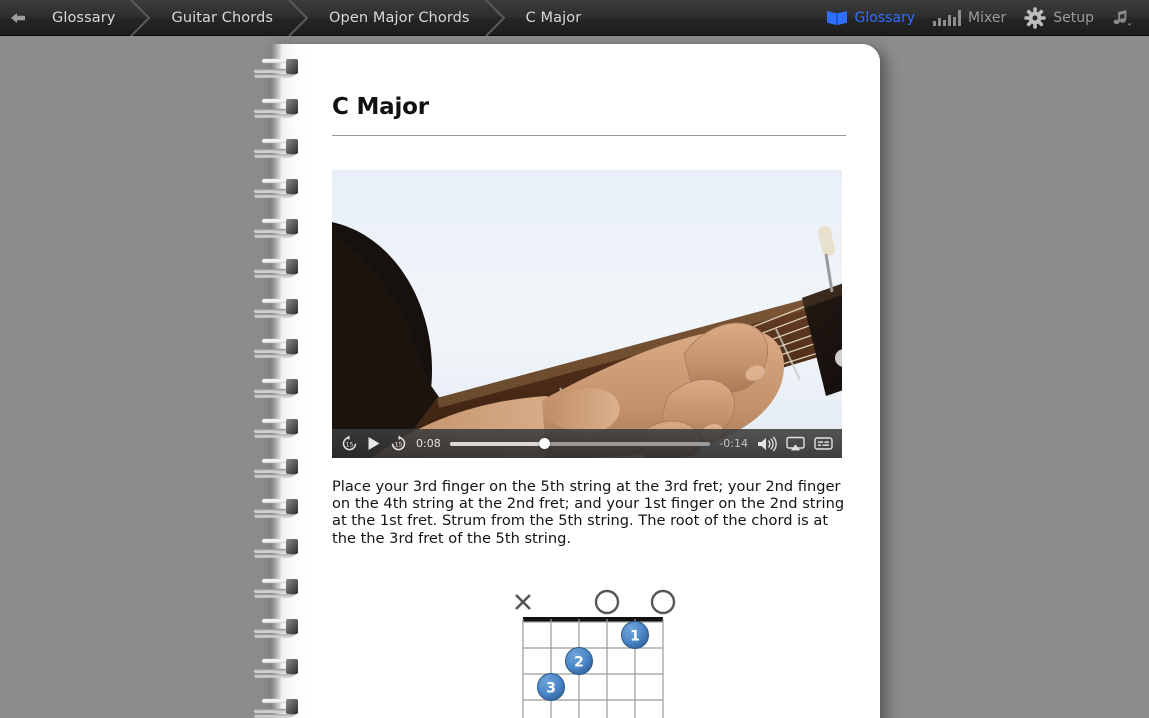 This screenshot has height=718, width=1149. I want to click on svg-text: 2, so click(579, 662).